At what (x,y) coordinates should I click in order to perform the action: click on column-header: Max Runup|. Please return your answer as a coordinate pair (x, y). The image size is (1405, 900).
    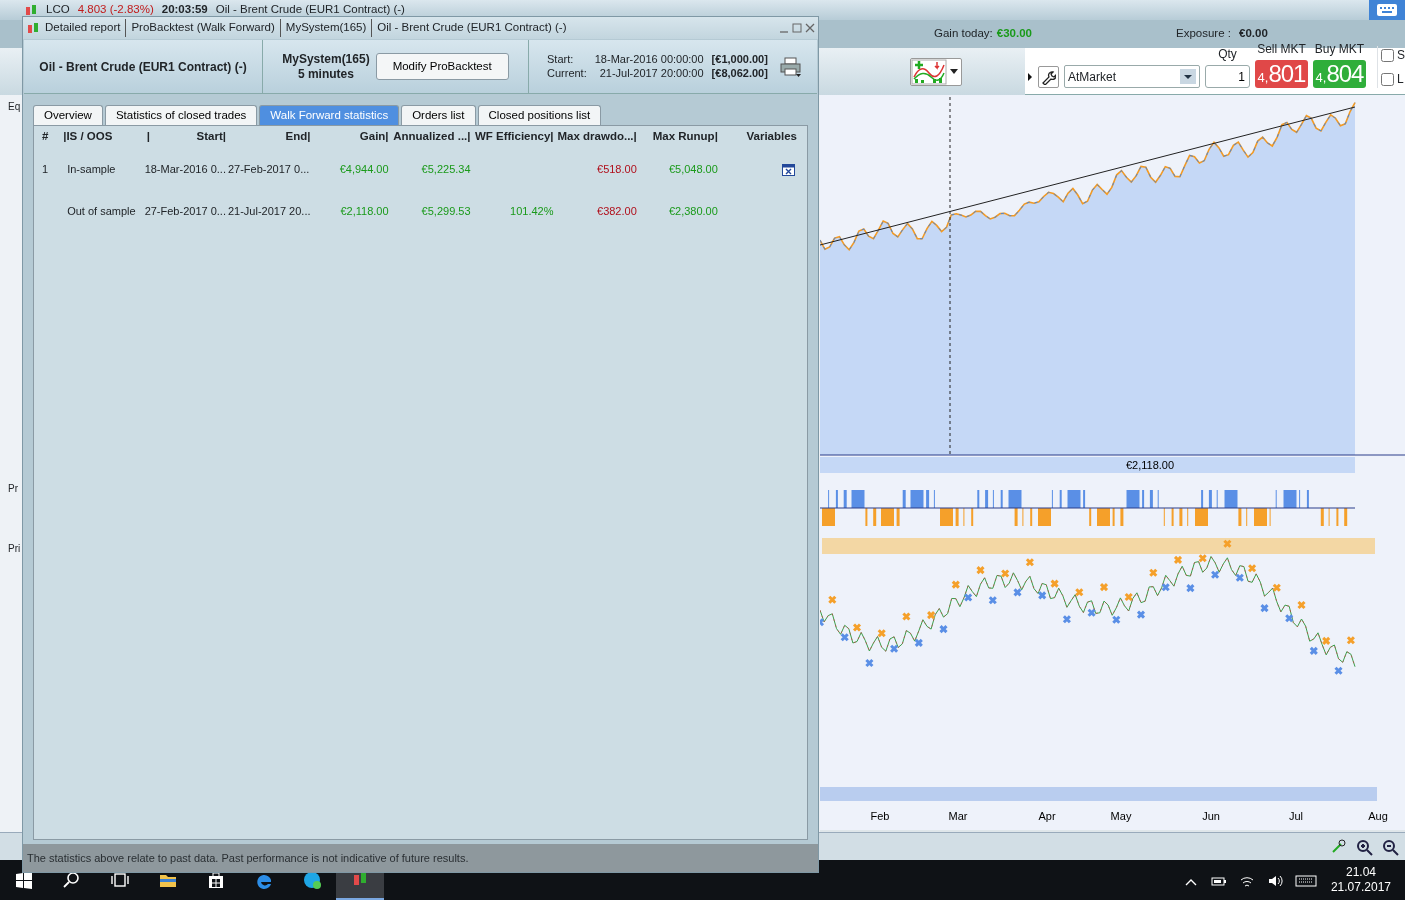
    Looking at the image, I should click on (679, 137).